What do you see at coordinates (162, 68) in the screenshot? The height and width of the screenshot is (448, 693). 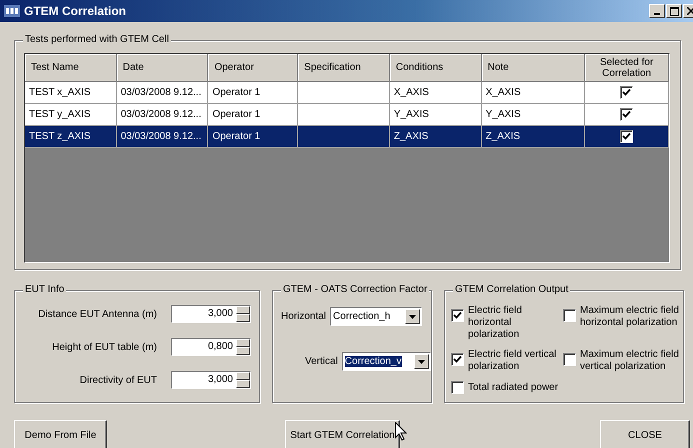 I see `column-header: Date` at bounding box center [162, 68].